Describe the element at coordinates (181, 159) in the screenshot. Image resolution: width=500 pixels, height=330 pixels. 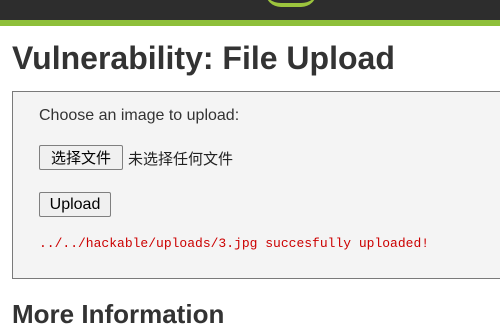
I see `file-selection-status: 未选择任何文件` at that location.